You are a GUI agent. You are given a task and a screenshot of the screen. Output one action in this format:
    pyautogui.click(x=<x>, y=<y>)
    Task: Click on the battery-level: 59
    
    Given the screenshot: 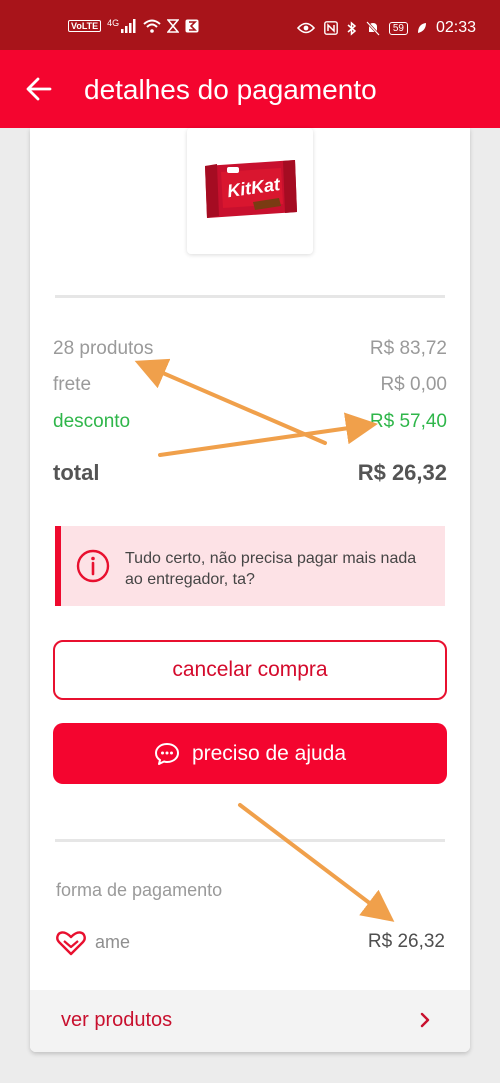 What is the action you would take?
    pyautogui.click(x=398, y=28)
    